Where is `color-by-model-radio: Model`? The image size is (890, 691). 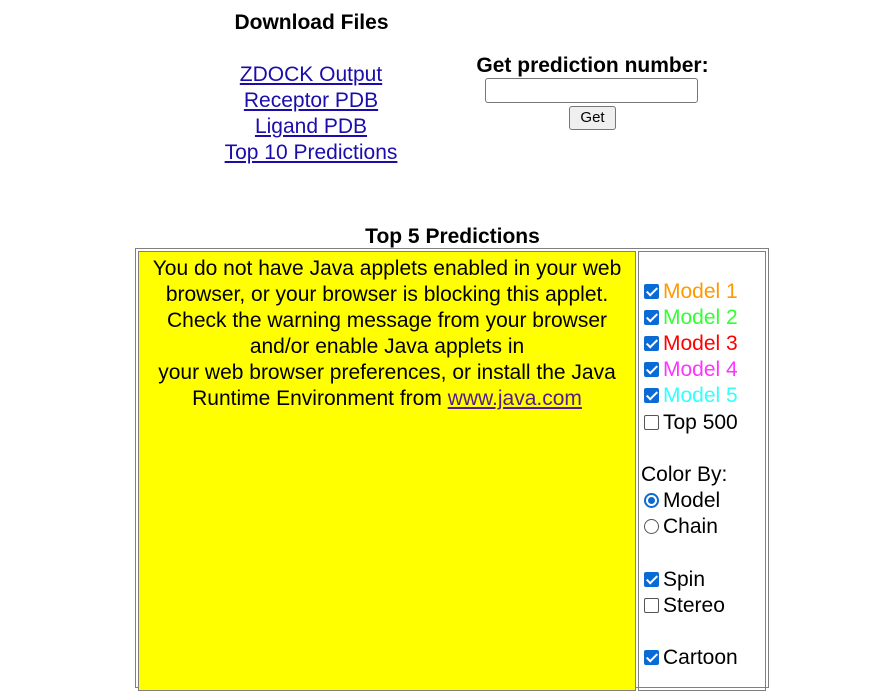 color-by-model-radio: Model is located at coordinates (682, 501).